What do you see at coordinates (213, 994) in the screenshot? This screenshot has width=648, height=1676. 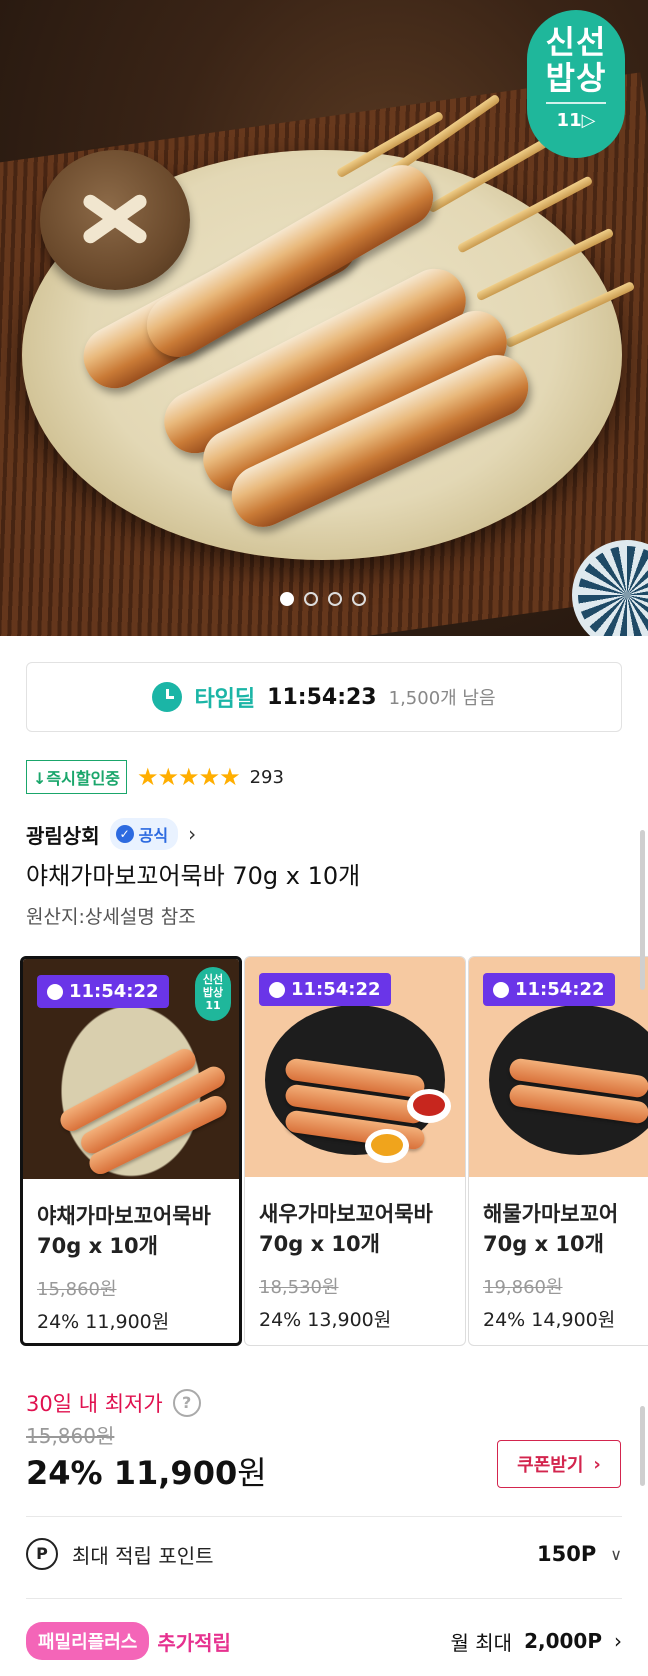 I see `brand-badge-small: 신선 밥상 11` at bounding box center [213, 994].